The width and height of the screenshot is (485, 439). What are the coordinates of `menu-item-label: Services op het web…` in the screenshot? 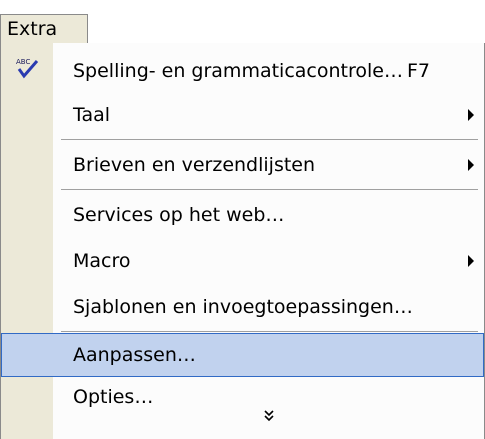 It's located at (179, 215).